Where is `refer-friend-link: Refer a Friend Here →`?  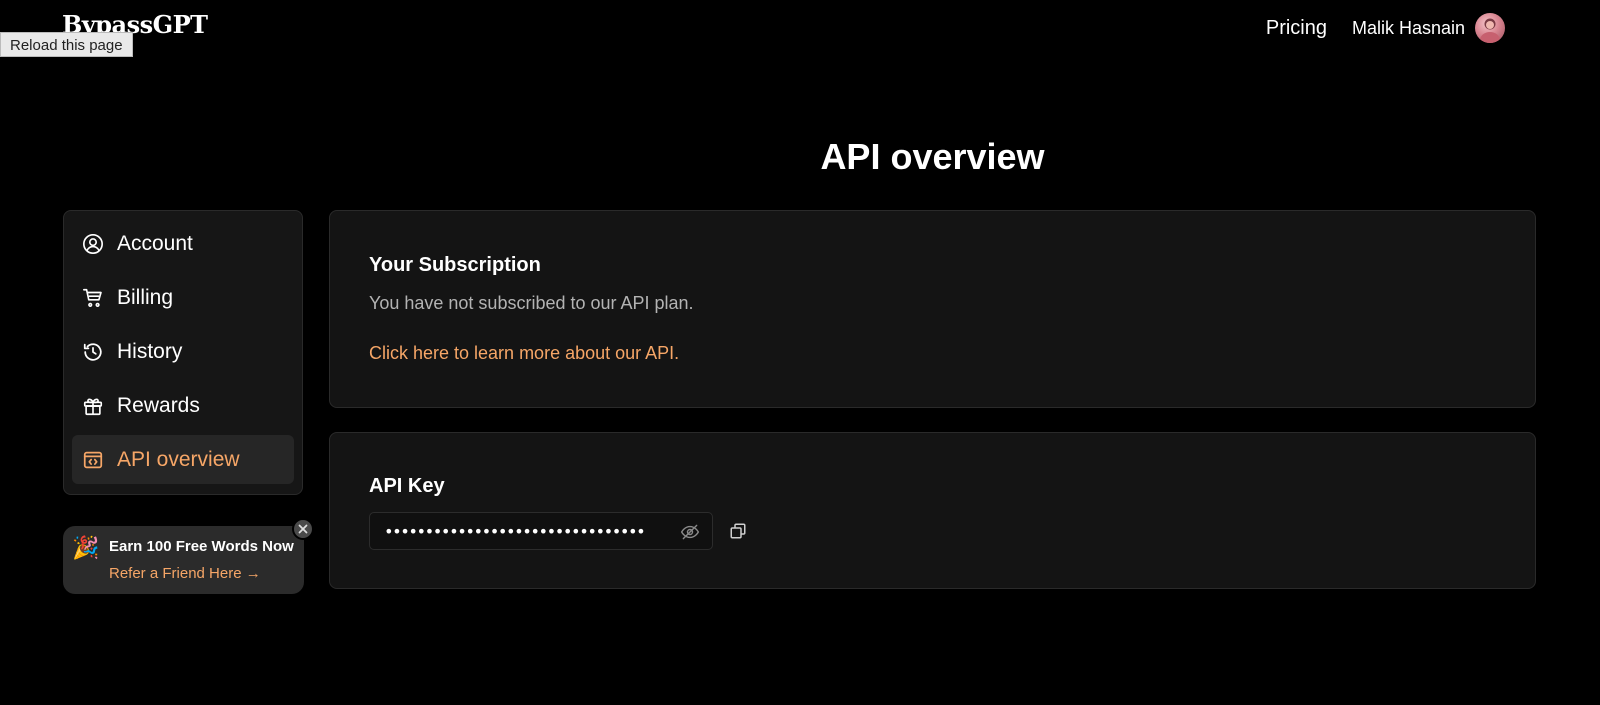
refer-friend-link: Refer a Friend Here → is located at coordinates (185, 573).